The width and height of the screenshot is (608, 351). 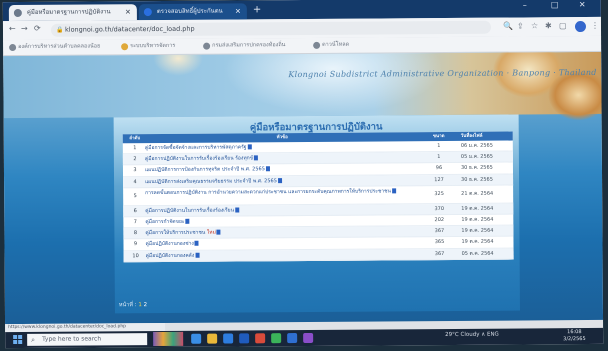 What do you see at coordinates (580, 27) in the screenshot?
I see `profile-avatar` at bounding box center [580, 27].